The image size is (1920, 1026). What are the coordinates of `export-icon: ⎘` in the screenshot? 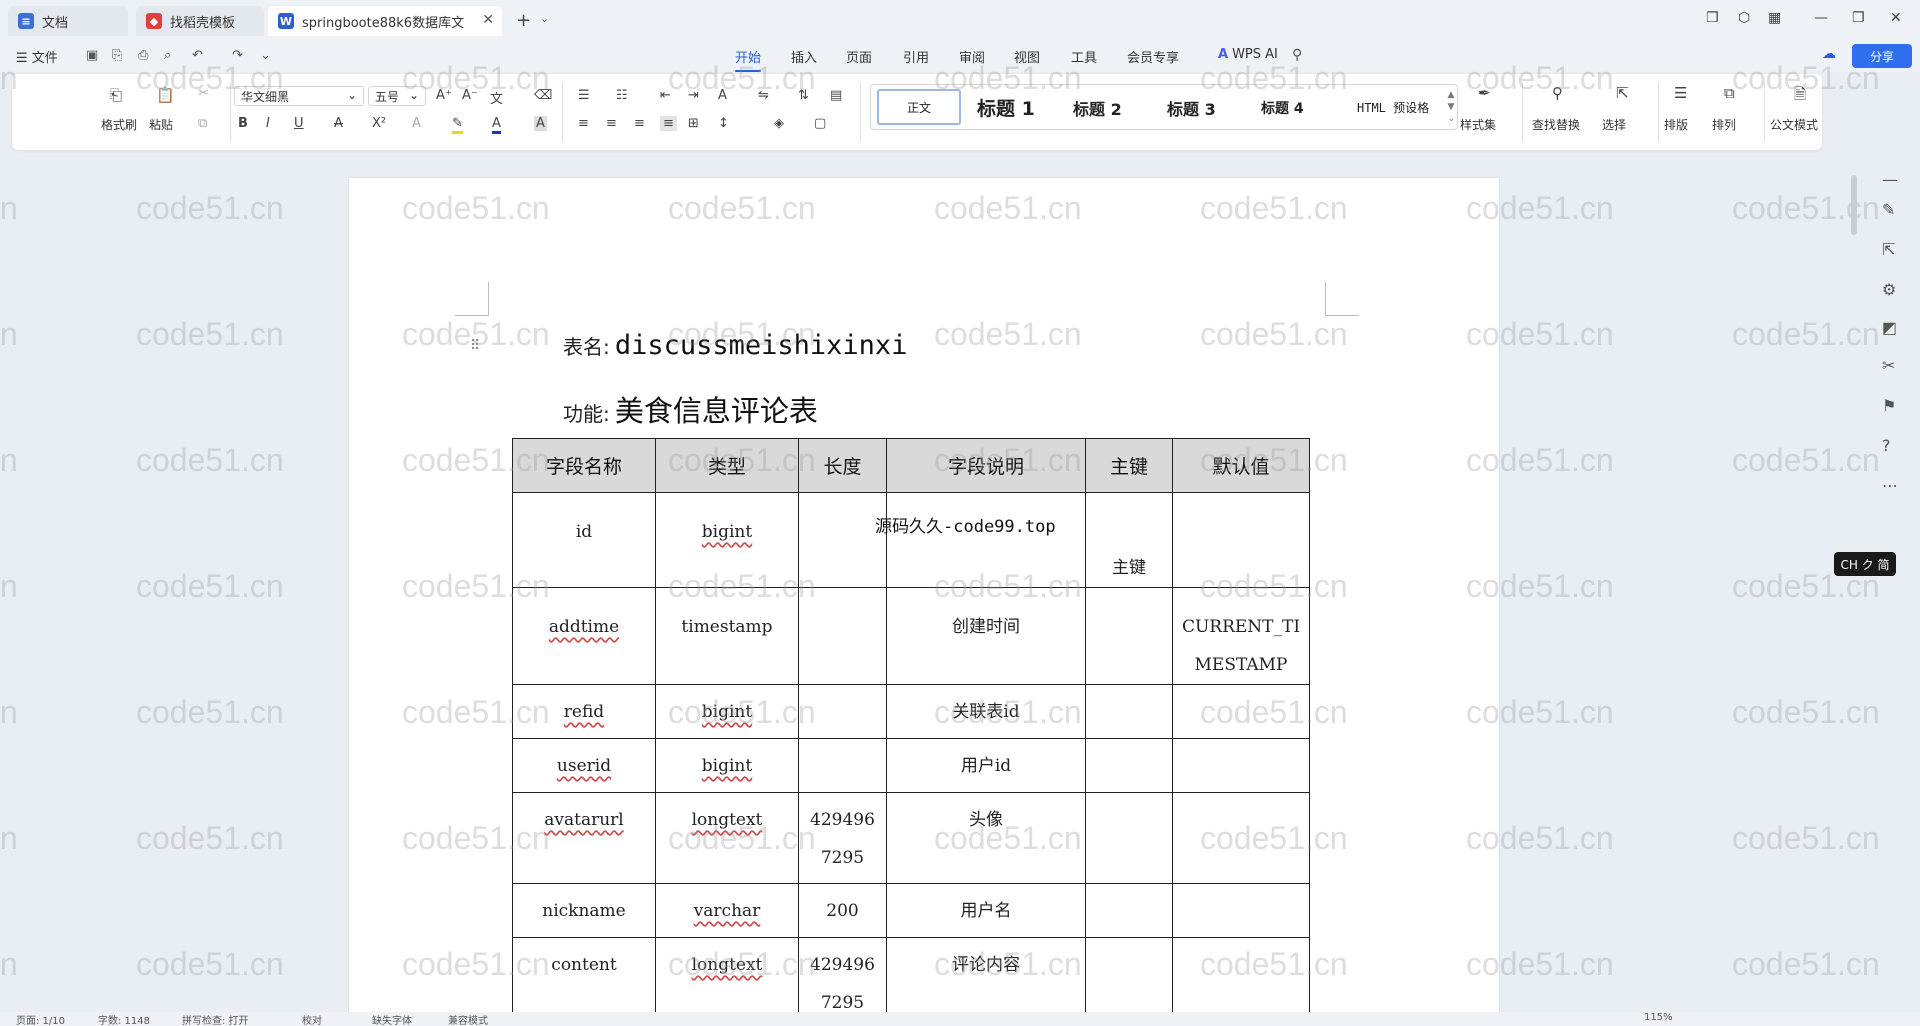 It's located at (117, 55).